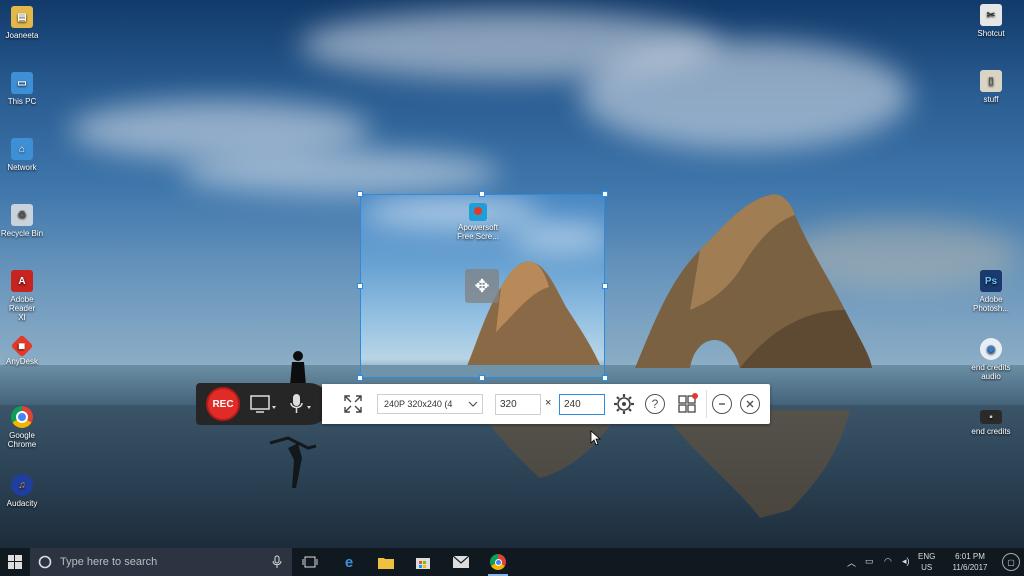 The image size is (1024, 576). What do you see at coordinates (360, 286) in the screenshot?
I see `resize-handle-left` at bounding box center [360, 286].